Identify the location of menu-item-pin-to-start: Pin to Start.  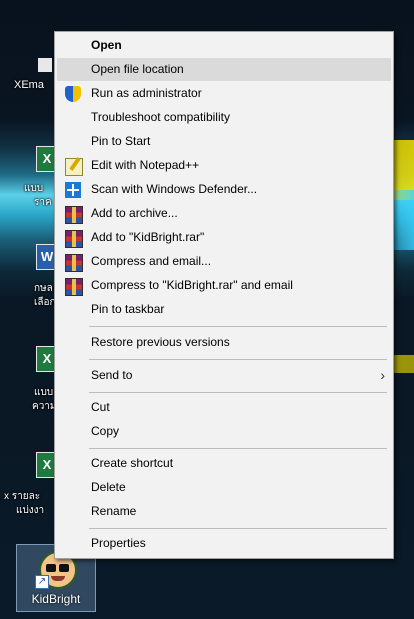
(224, 141).